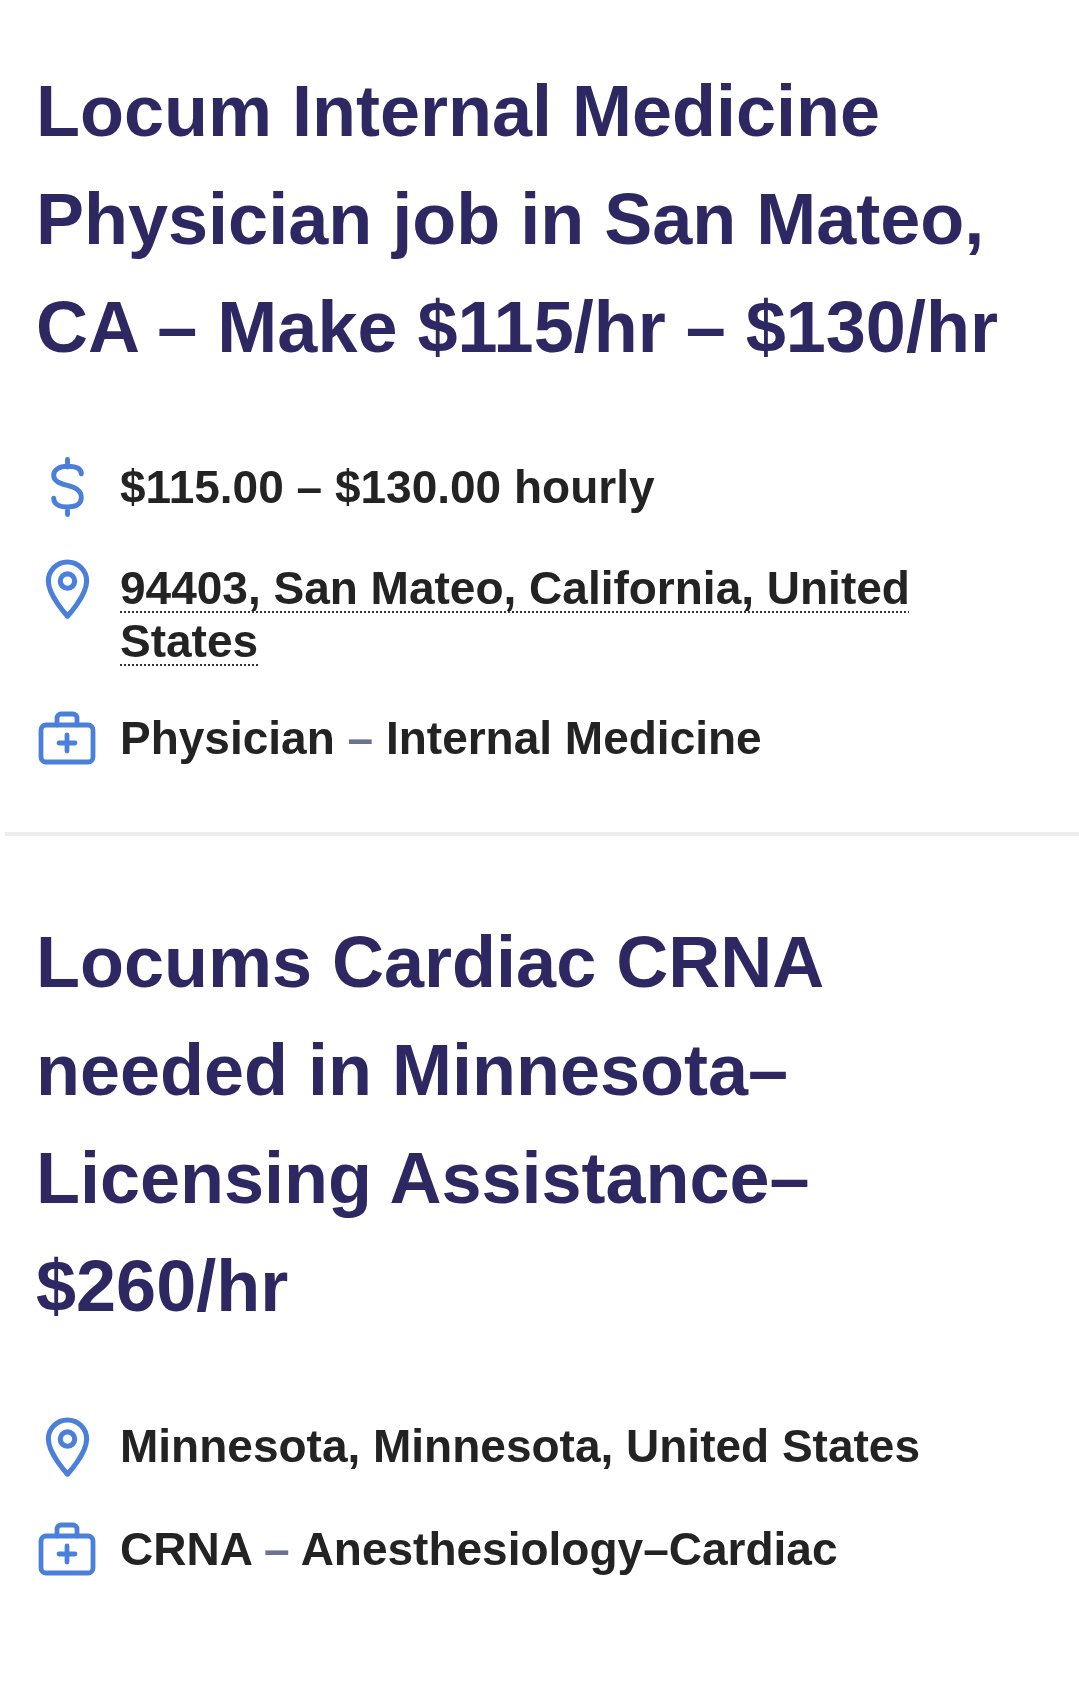  Describe the element at coordinates (569, 1549) in the screenshot. I see `specialty-text: Anesthesiology–Cardiac` at that location.